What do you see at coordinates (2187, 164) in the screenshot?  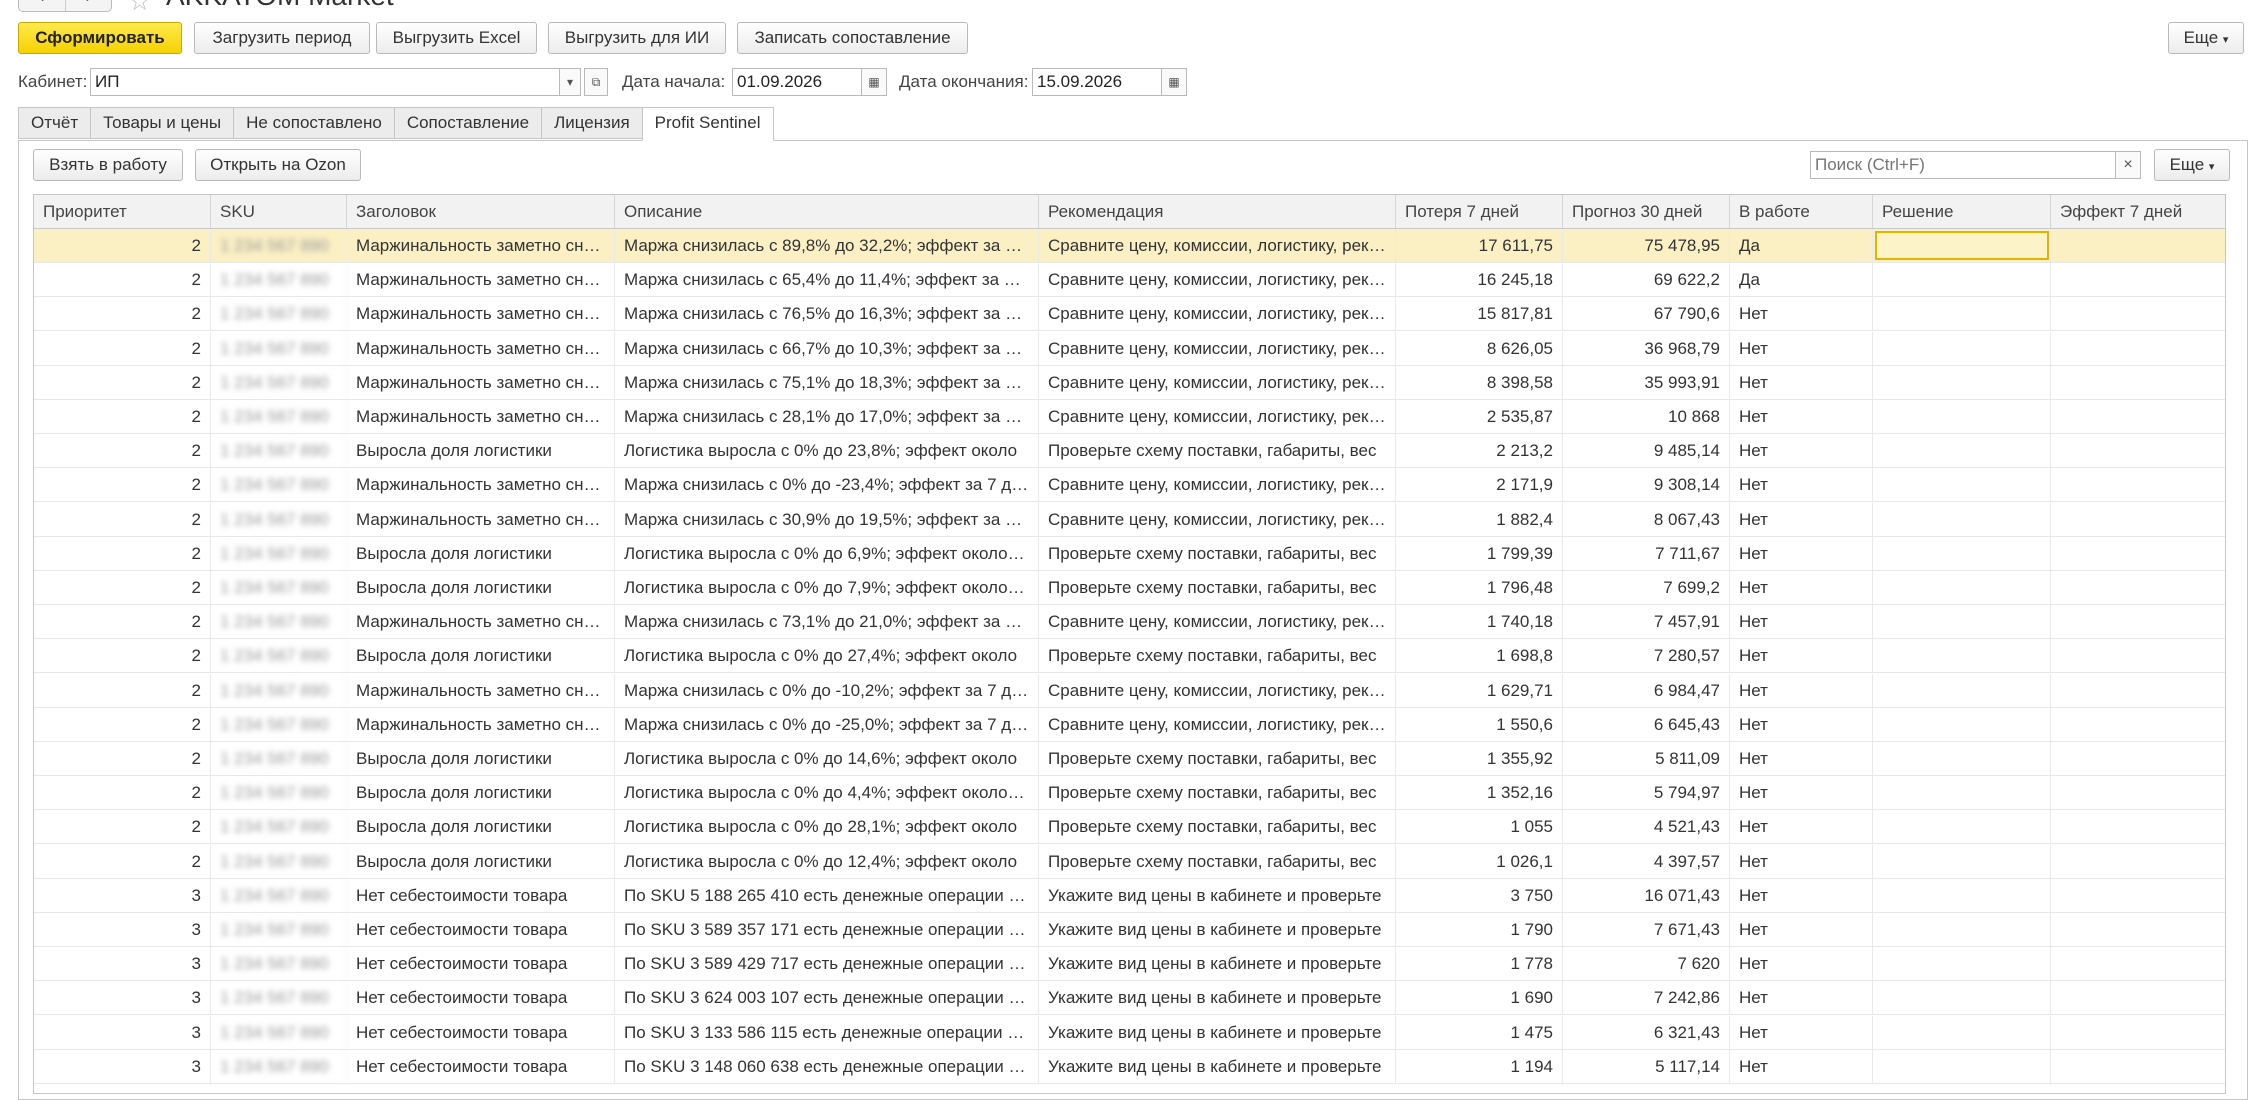 I see `panel-more-label: Еще` at bounding box center [2187, 164].